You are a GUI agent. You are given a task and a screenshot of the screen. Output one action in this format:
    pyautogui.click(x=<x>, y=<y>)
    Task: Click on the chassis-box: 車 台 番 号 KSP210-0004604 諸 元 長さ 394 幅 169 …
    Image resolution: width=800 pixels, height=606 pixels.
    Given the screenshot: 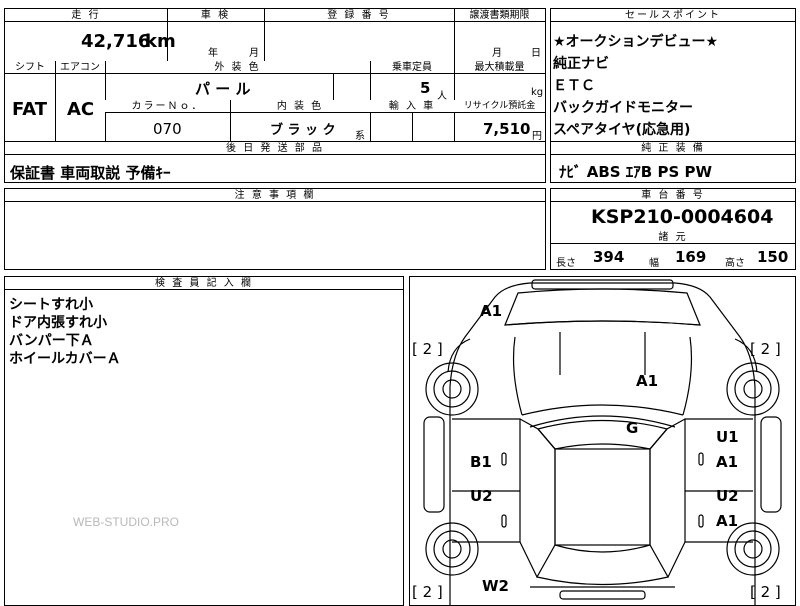 What is the action you would take?
    pyautogui.click(x=673, y=229)
    